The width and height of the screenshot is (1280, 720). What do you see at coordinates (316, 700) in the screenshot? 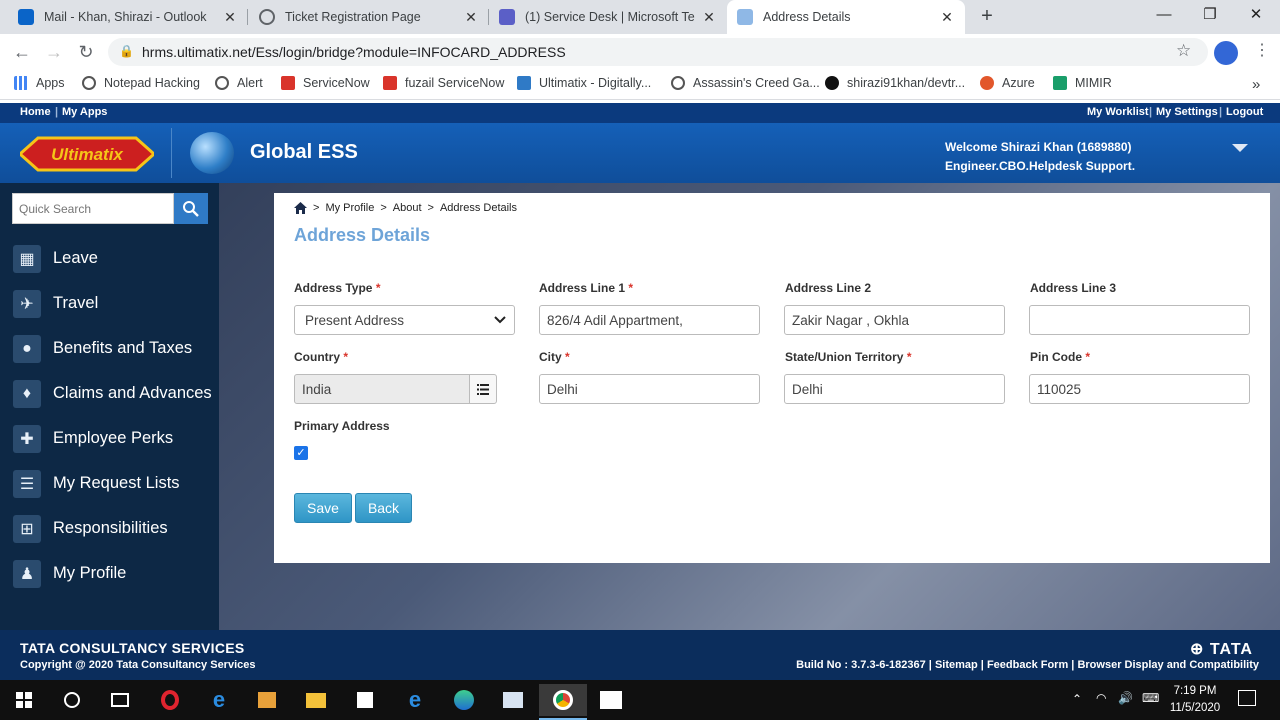
I see `file-explorer-icon` at bounding box center [316, 700].